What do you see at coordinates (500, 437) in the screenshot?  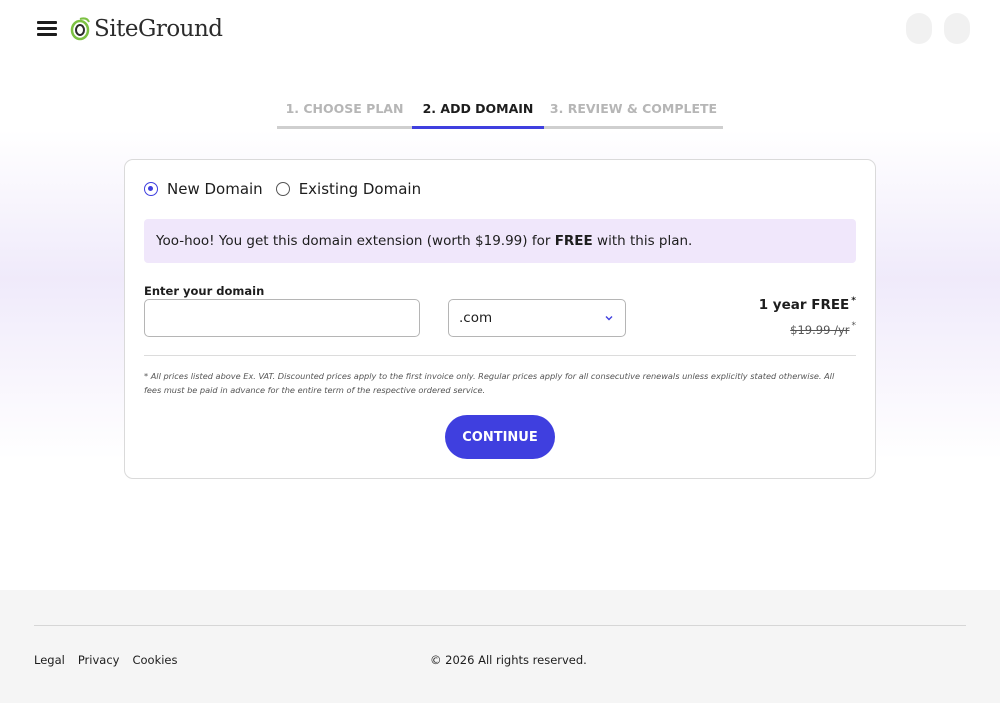 I see `continue-button: Continue` at bounding box center [500, 437].